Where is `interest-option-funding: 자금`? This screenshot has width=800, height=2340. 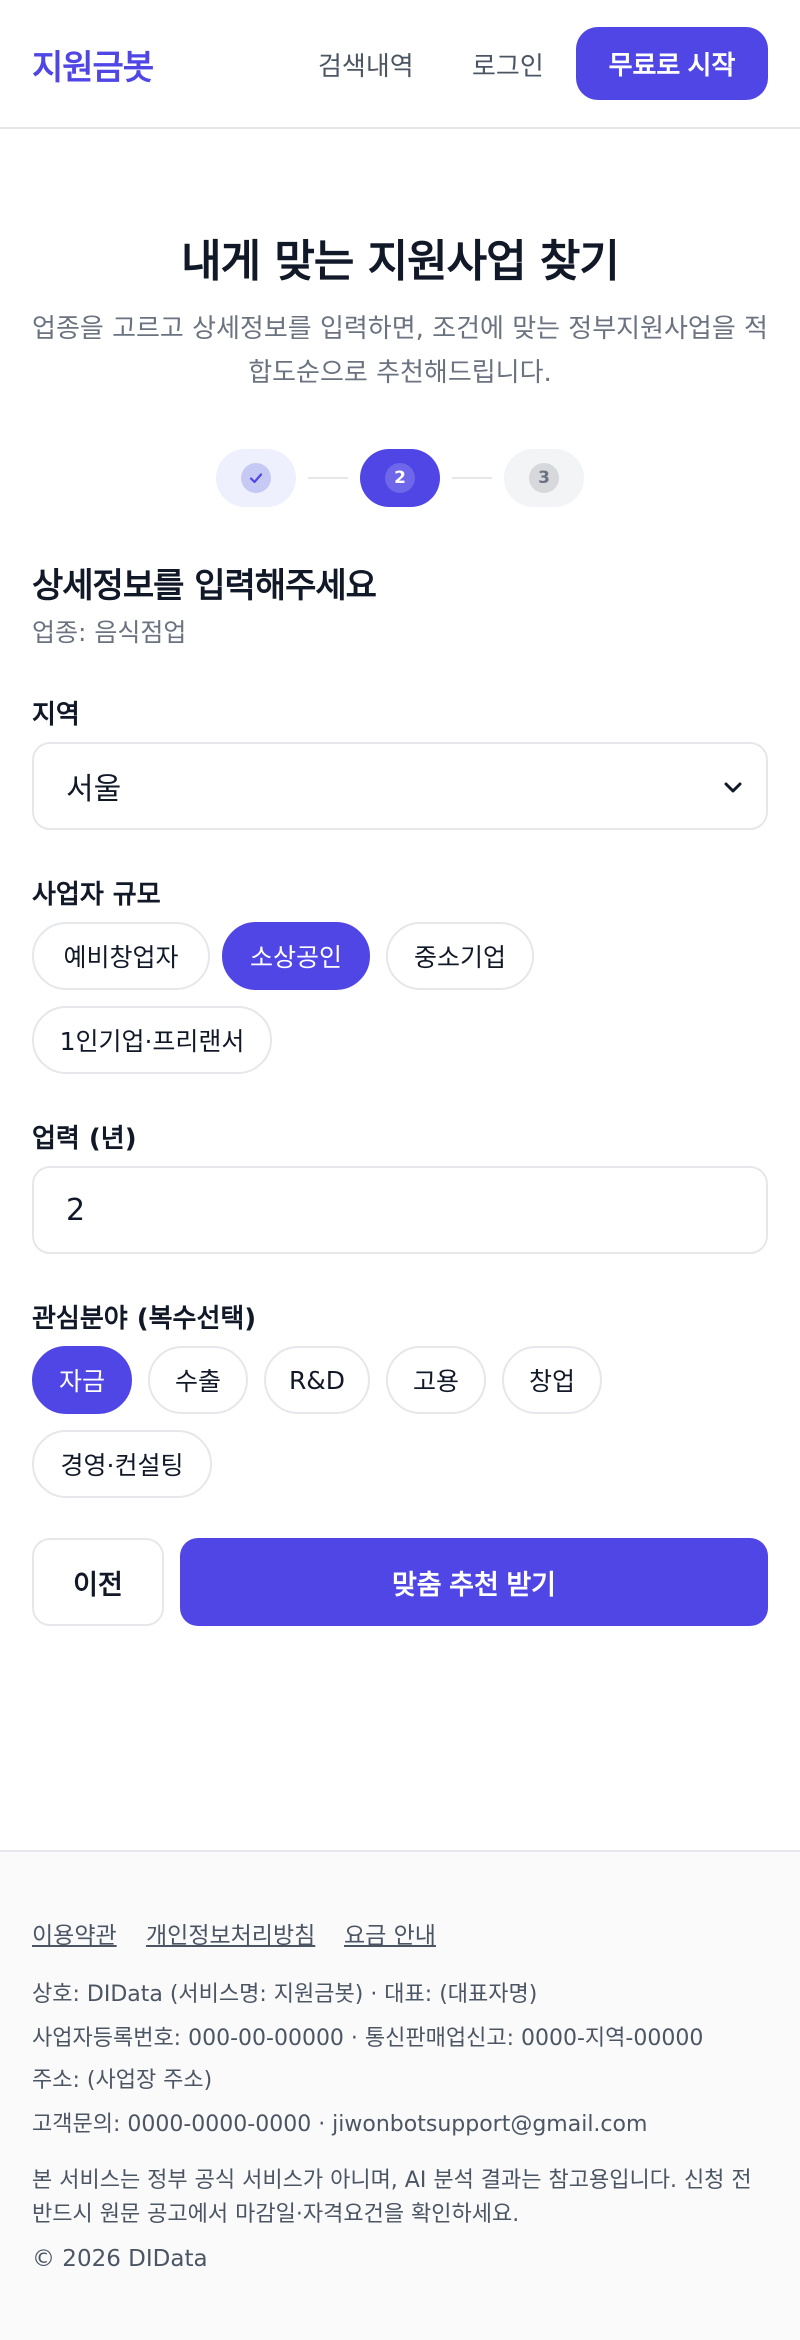
interest-option-funding: 자금 is located at coordinates (82, 1380).